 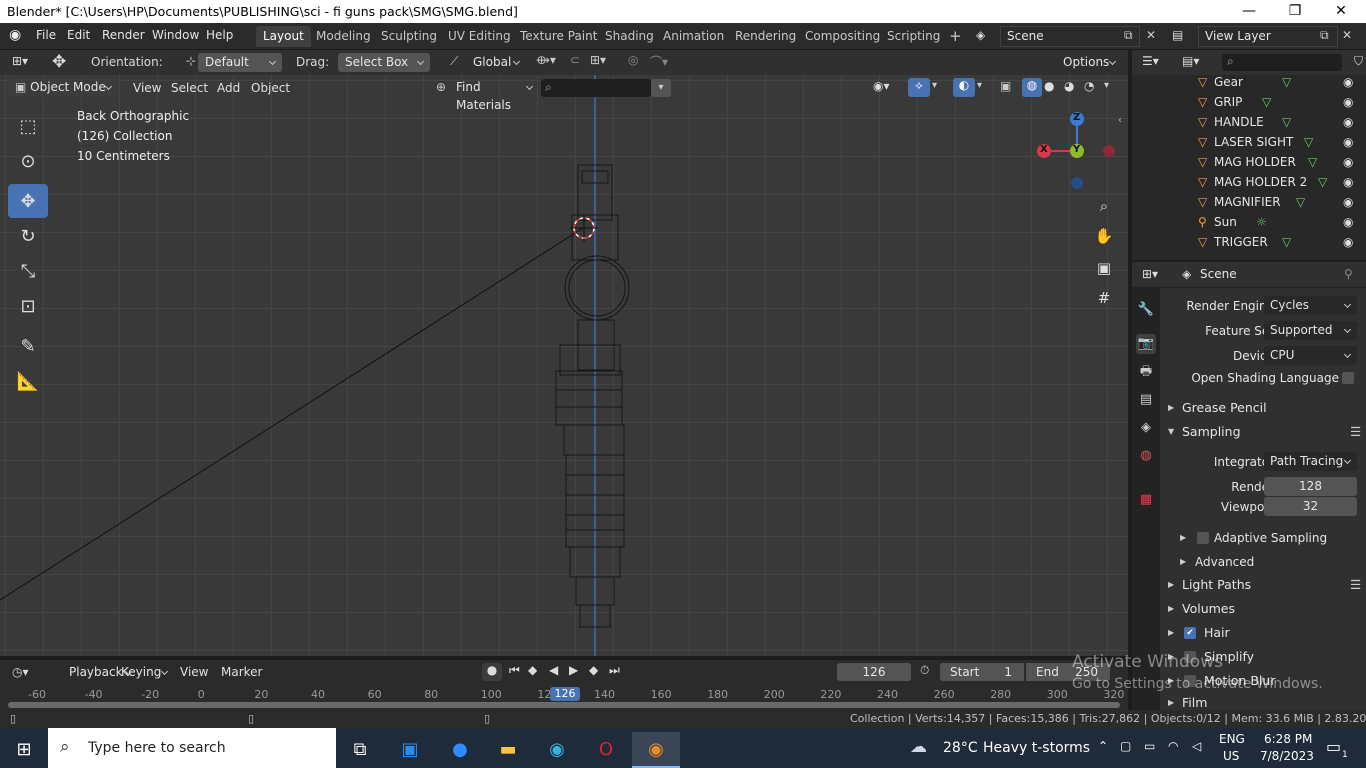 I want to click on rendered-shading-icon: ◔, so click(x=1089, y=86).